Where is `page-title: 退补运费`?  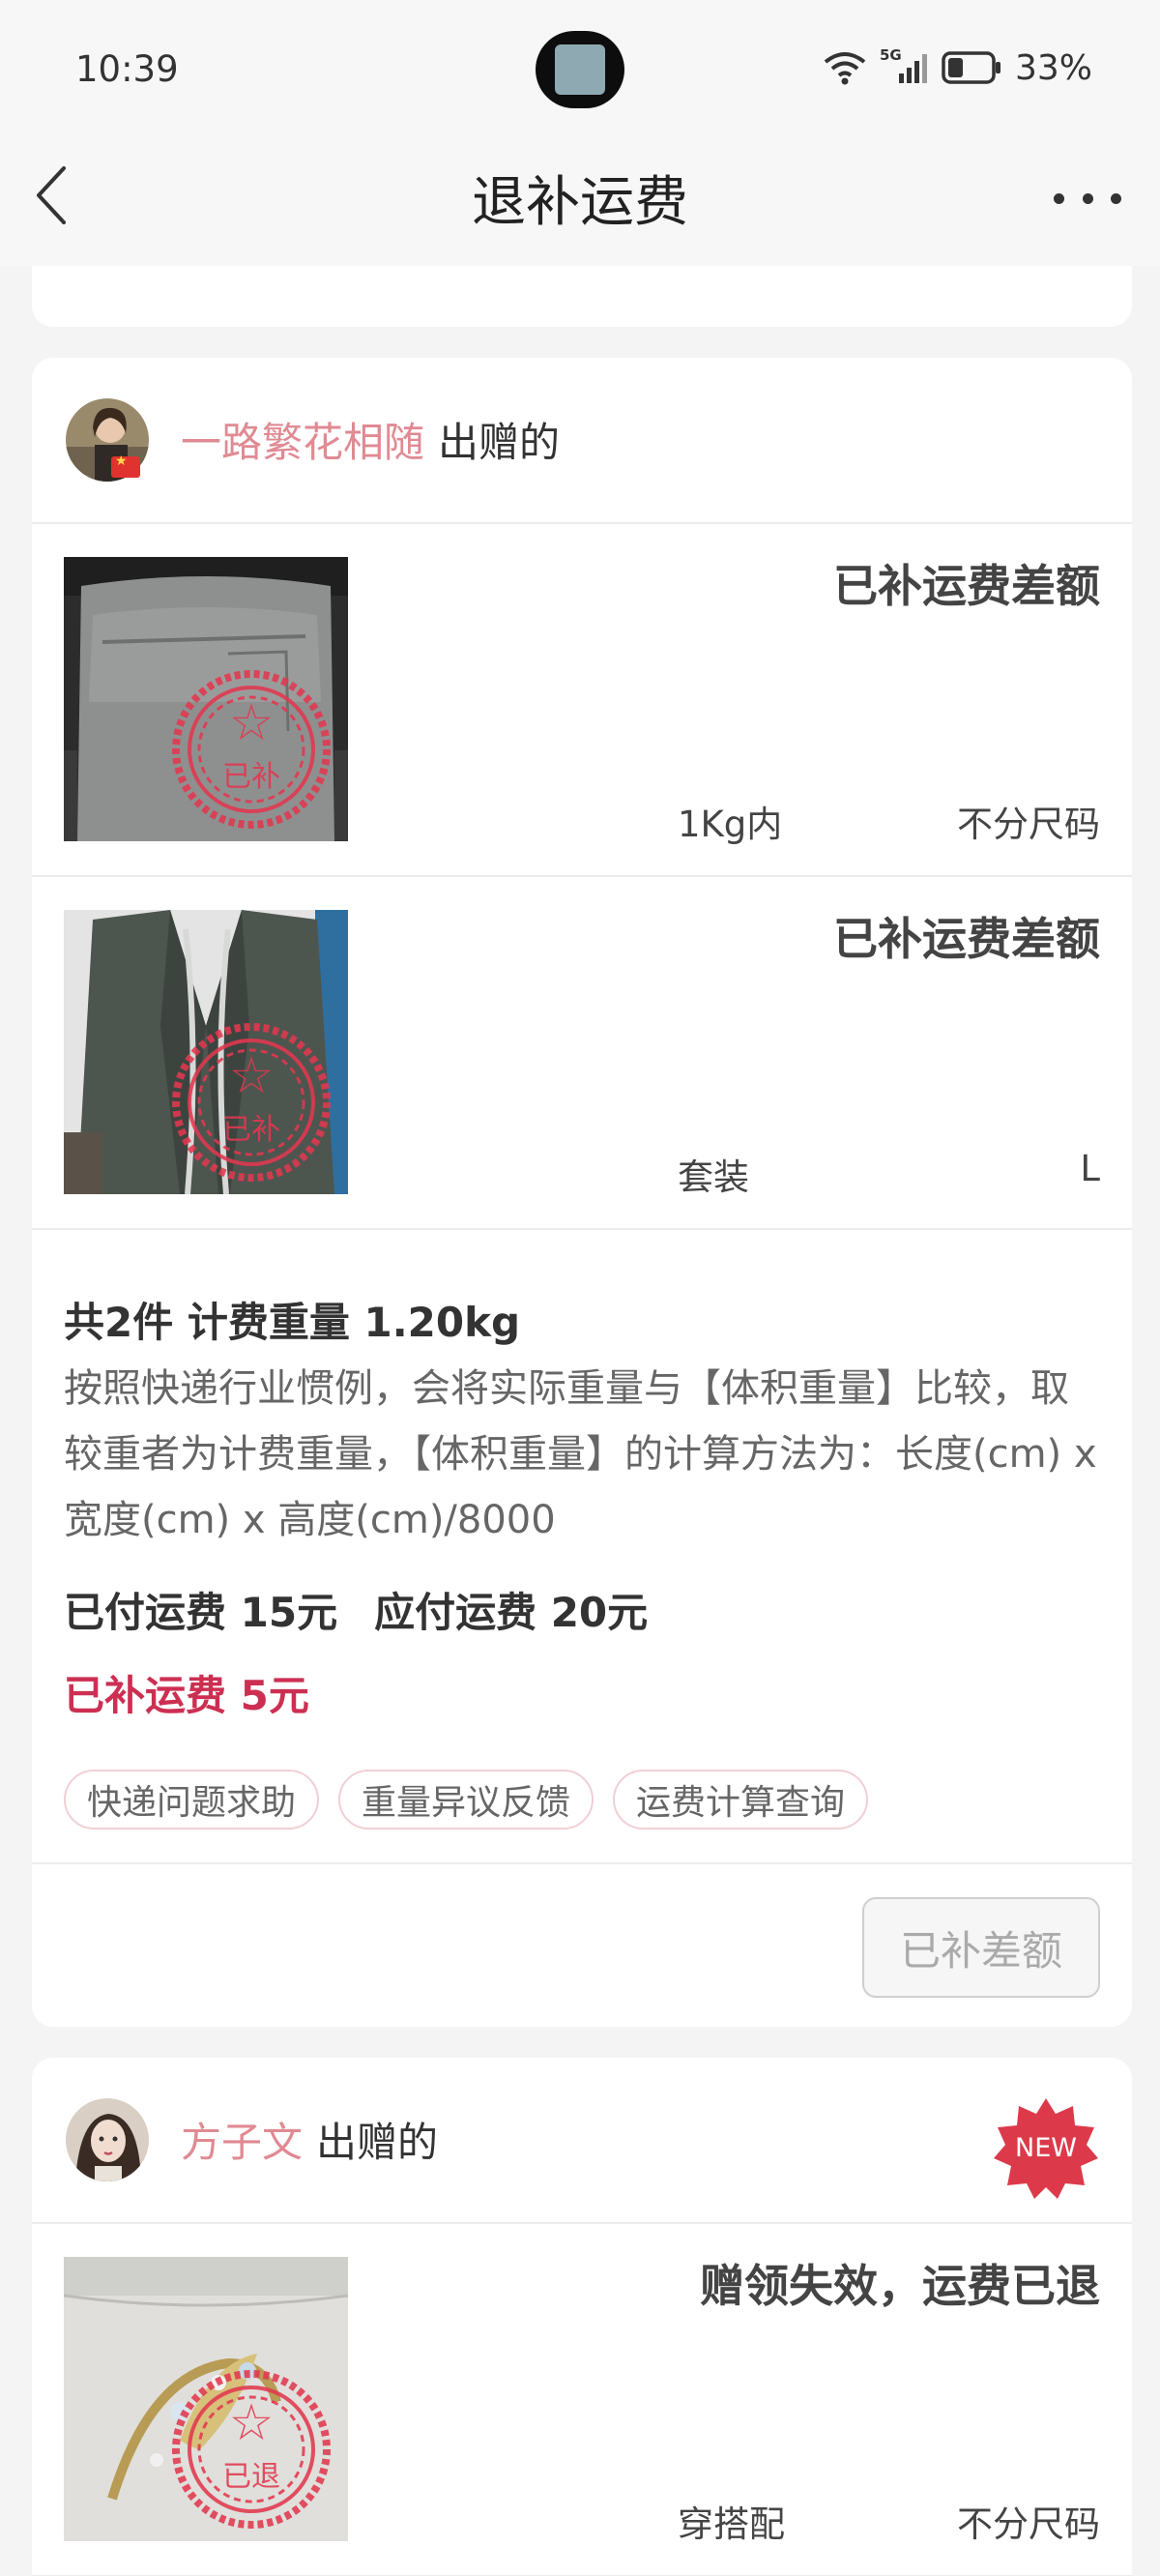 page-title: 退补运费 is located at coordinates (580, 202).